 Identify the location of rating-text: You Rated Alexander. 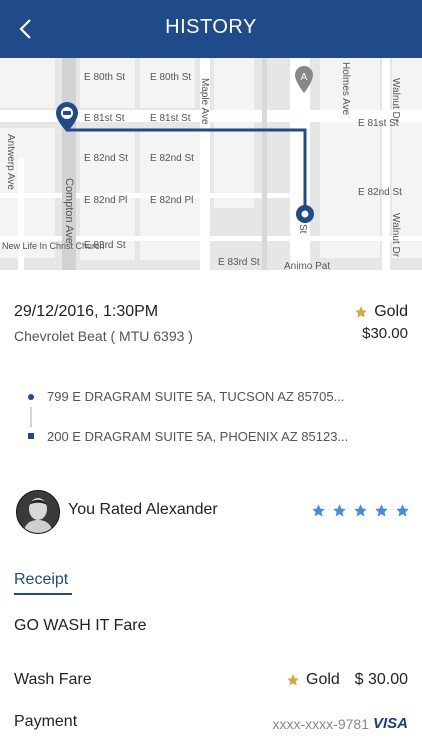
(143, 509).